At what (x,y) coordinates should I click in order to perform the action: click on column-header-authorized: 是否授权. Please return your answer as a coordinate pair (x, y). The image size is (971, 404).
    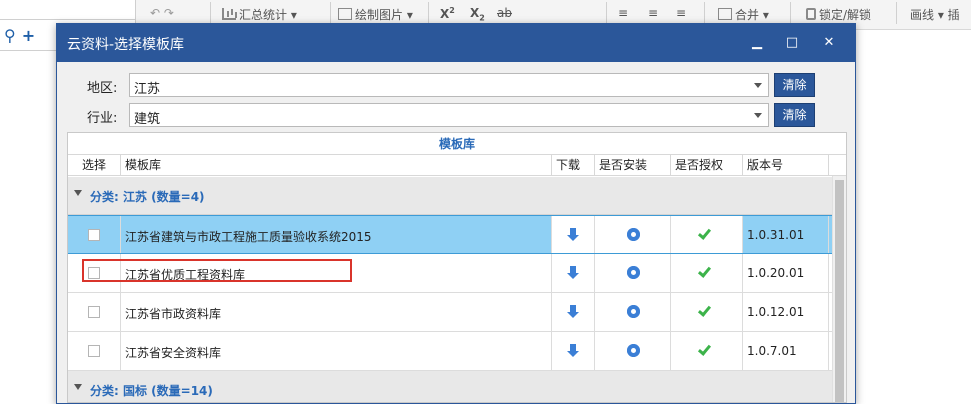
    Looking at the image, I should click on (707, 165).